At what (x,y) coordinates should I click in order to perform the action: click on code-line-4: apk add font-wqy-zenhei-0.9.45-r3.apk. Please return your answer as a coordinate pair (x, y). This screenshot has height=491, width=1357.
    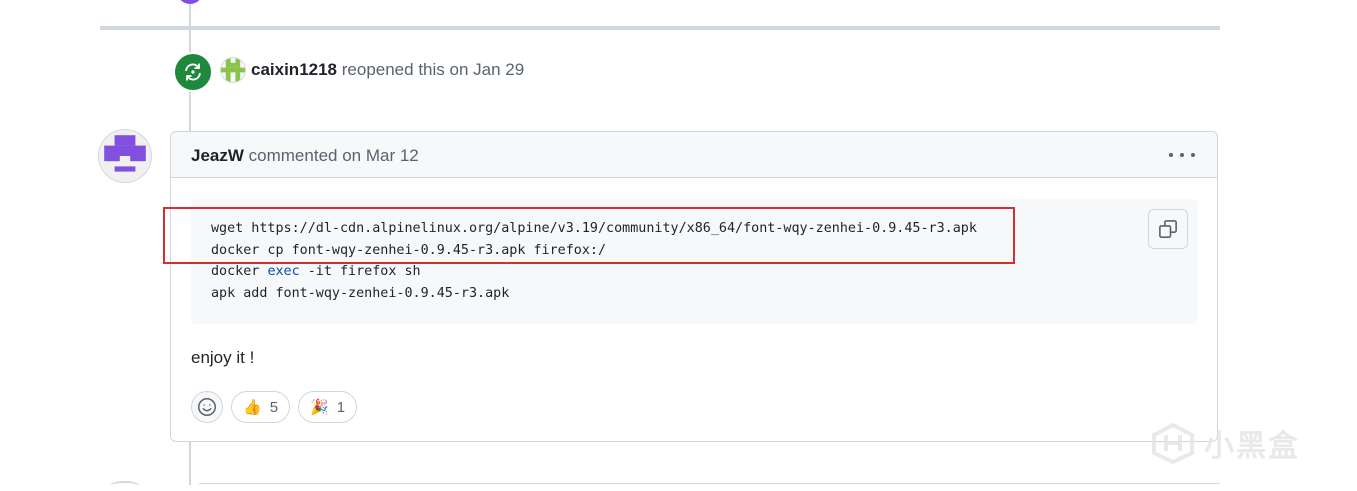
    Looking at the image, I should click on (360, 293).